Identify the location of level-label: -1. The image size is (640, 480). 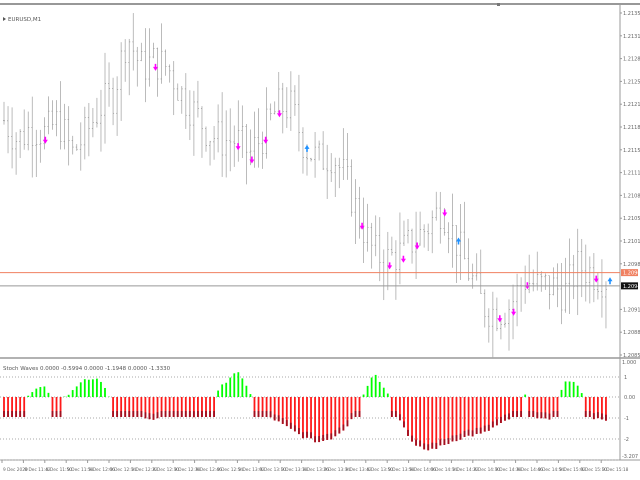
(626, 419).